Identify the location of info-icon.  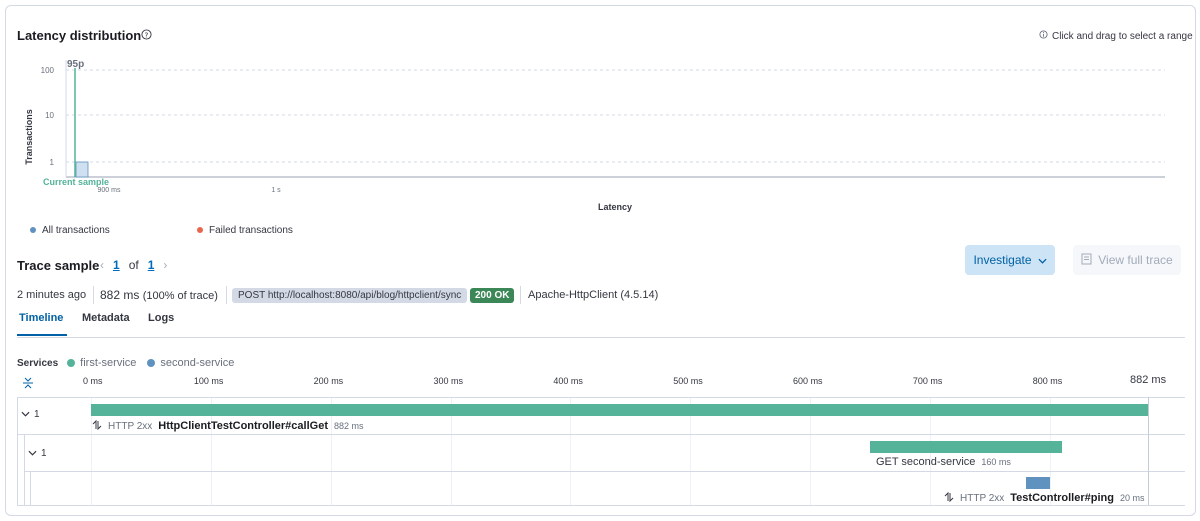
(1043, 36).